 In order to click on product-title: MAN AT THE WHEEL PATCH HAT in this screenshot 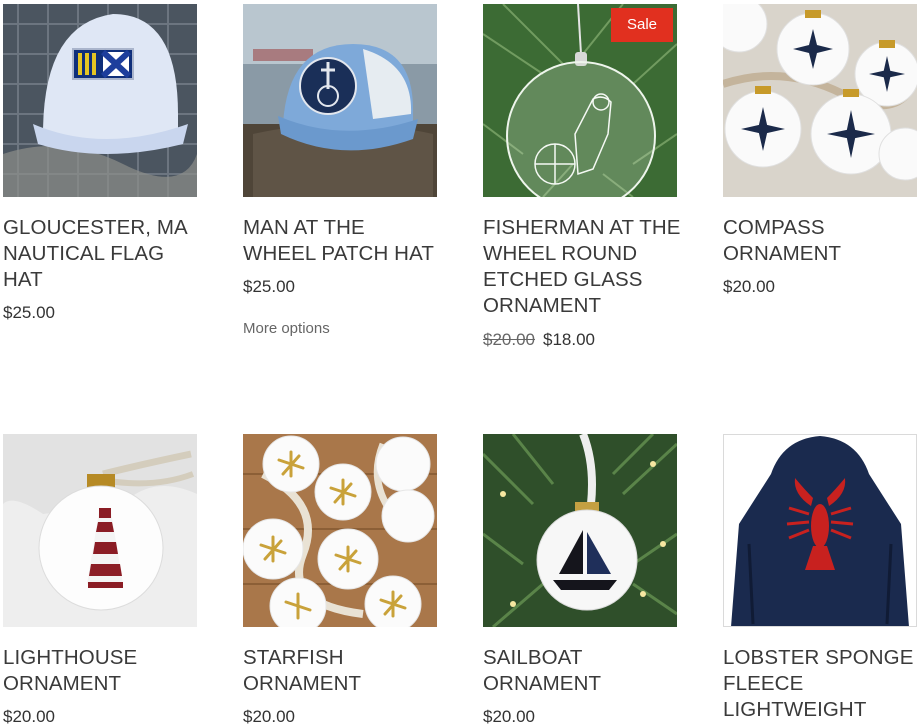, I will do `click(343, 241)`.